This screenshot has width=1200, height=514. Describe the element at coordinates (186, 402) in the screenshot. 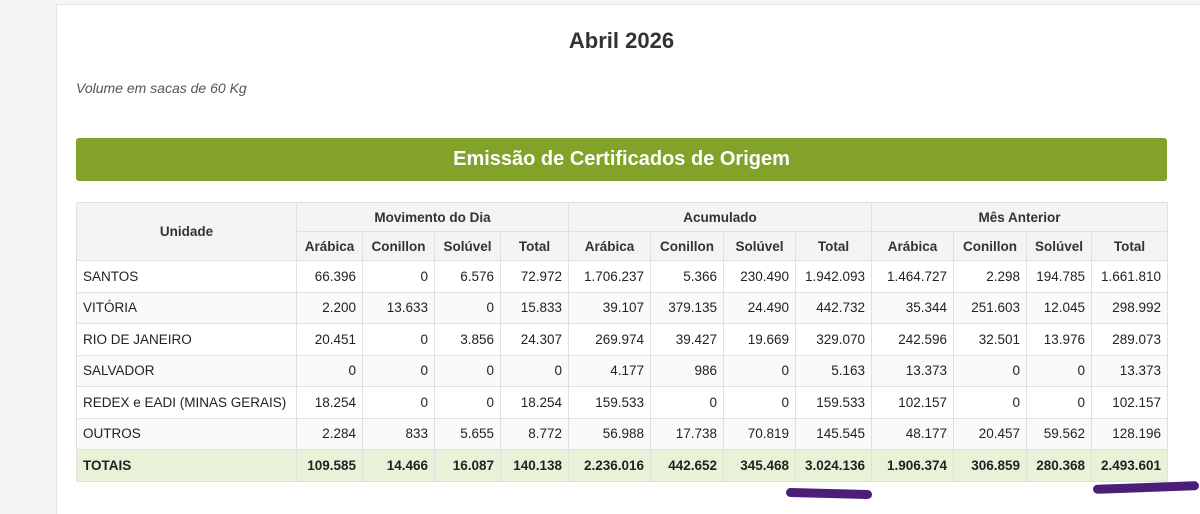

I see `unit-cell: REDEX e EADI (MINAS GERAIS)` at that location.